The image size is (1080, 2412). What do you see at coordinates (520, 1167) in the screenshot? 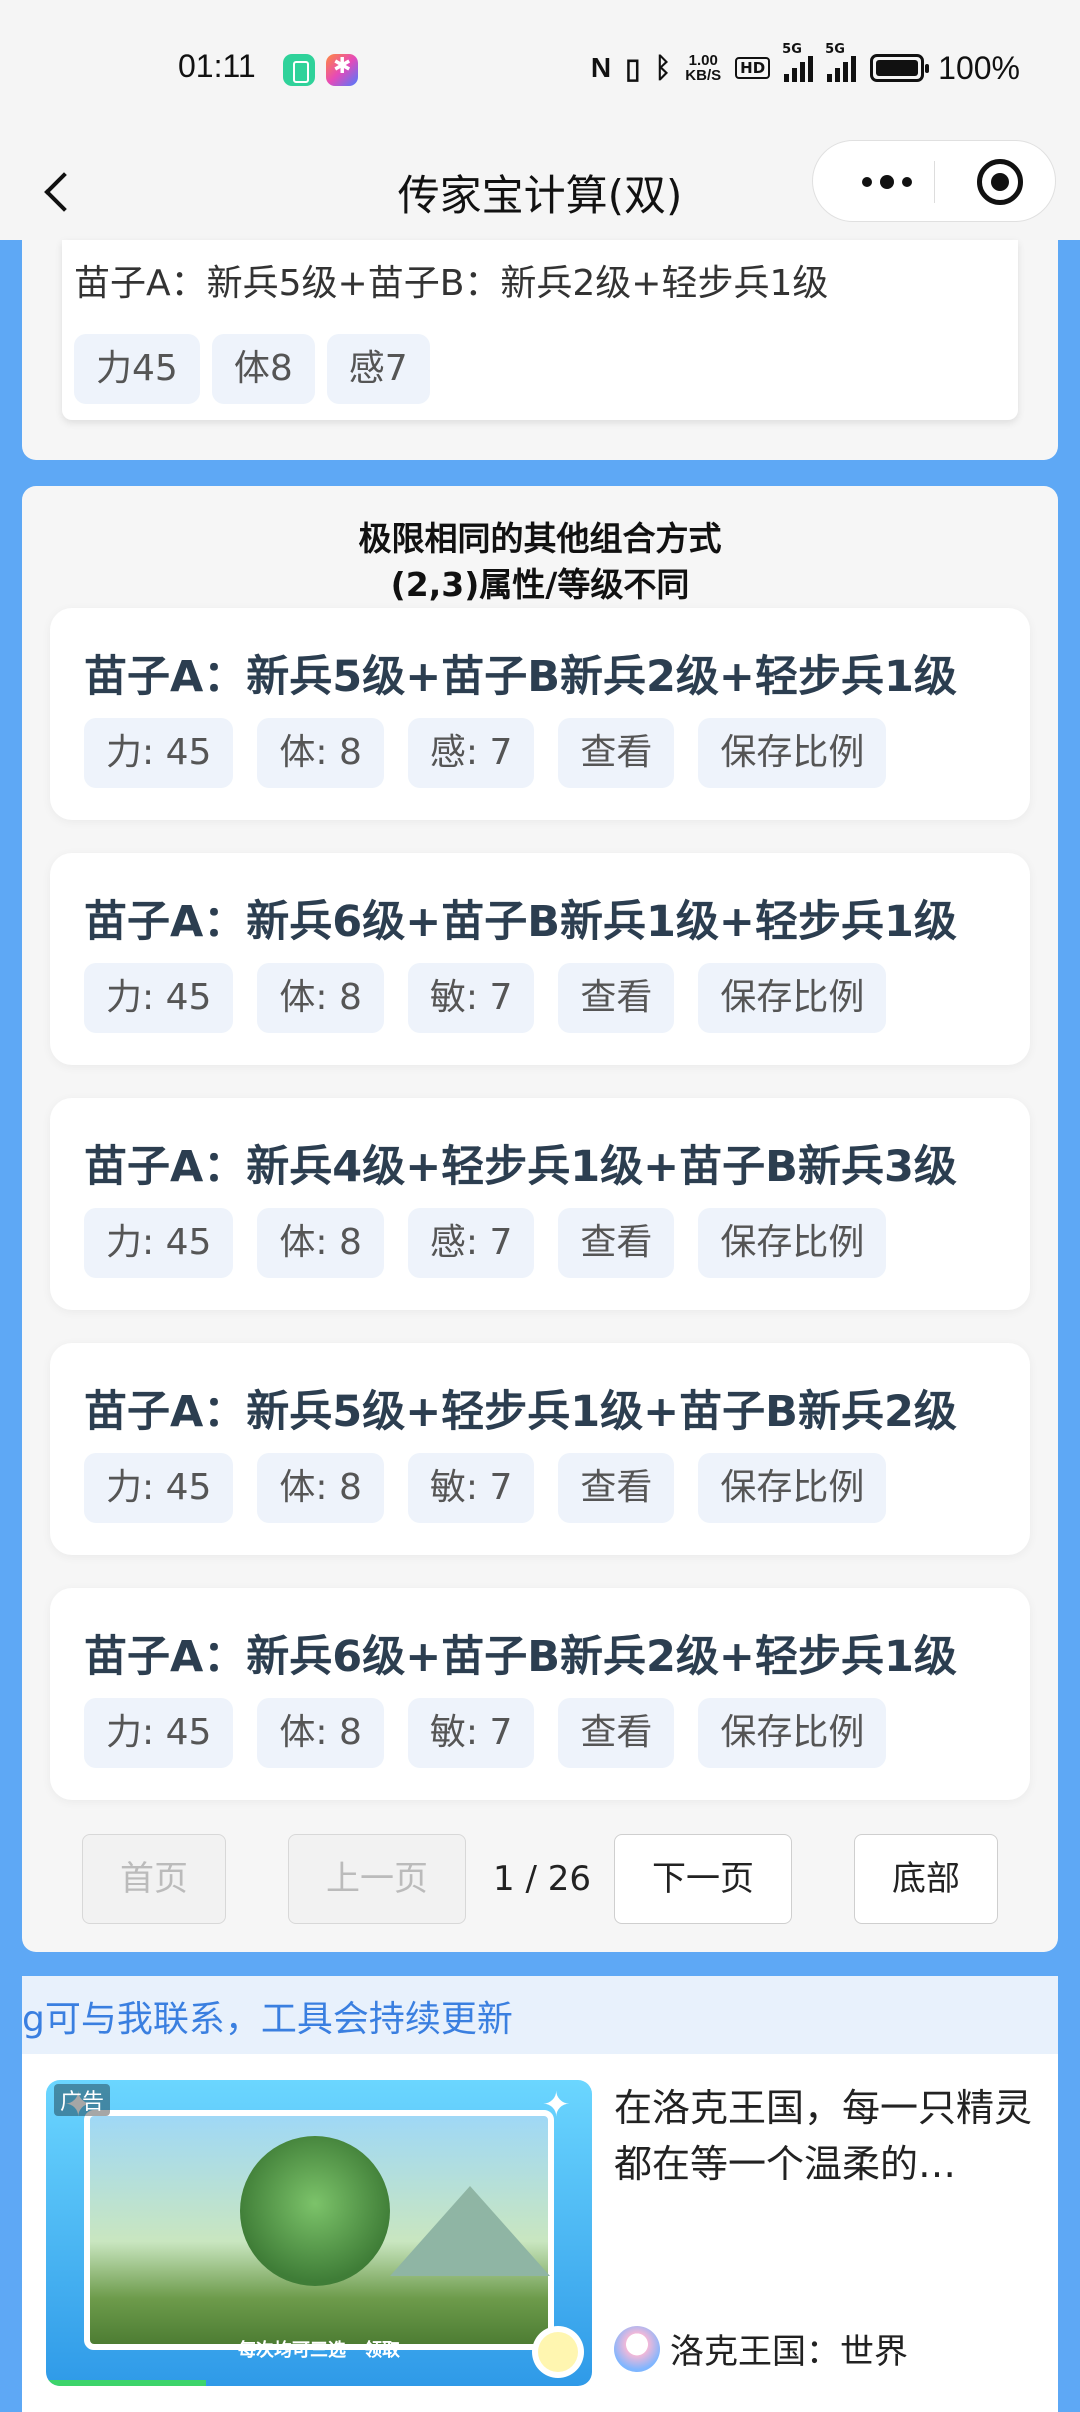
I see `combo-title: 苗子A：新兵4级+轻步兵1级+苗子B新兵3级` at bounding box center [520, 1167].